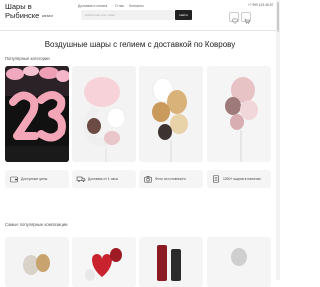 The width and height of the screenshot is (320, 287). What do you see at coordinates (34, 179) in the screenshot?
I see `feature-label: Доступные цены` at bounding box center [34, 179].